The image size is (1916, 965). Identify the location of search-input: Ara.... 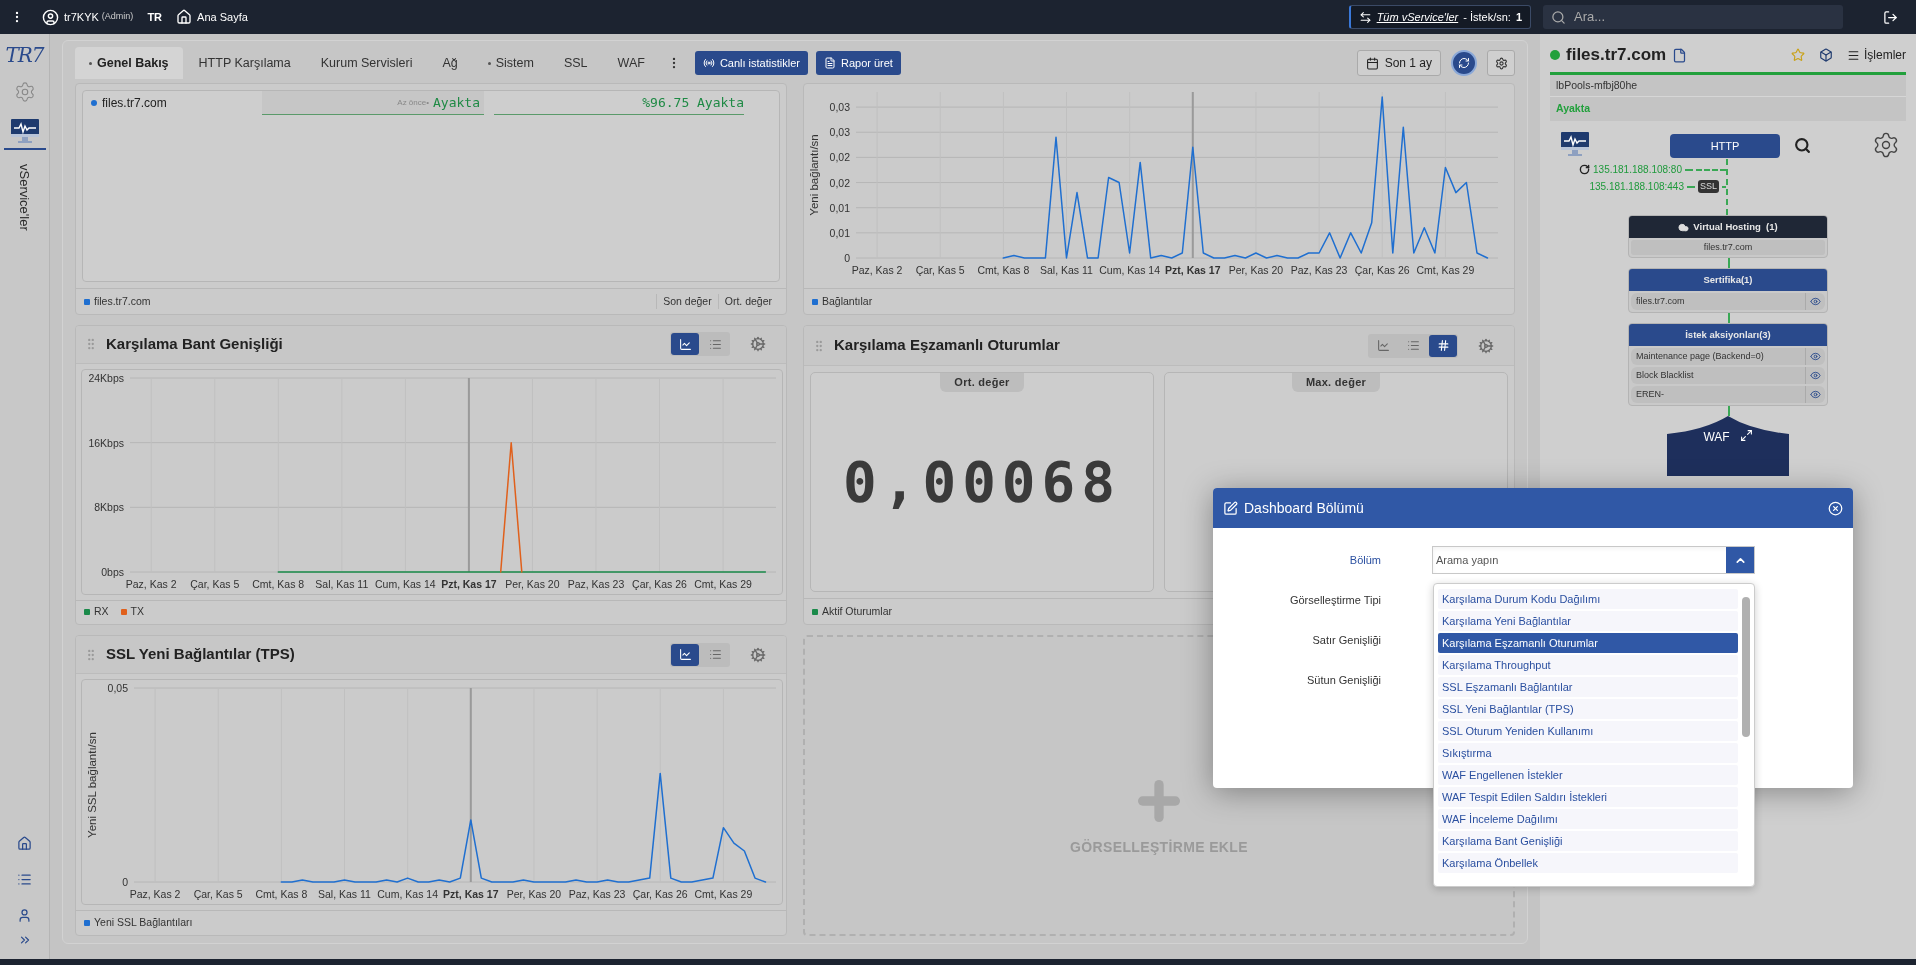
(1704, 17).